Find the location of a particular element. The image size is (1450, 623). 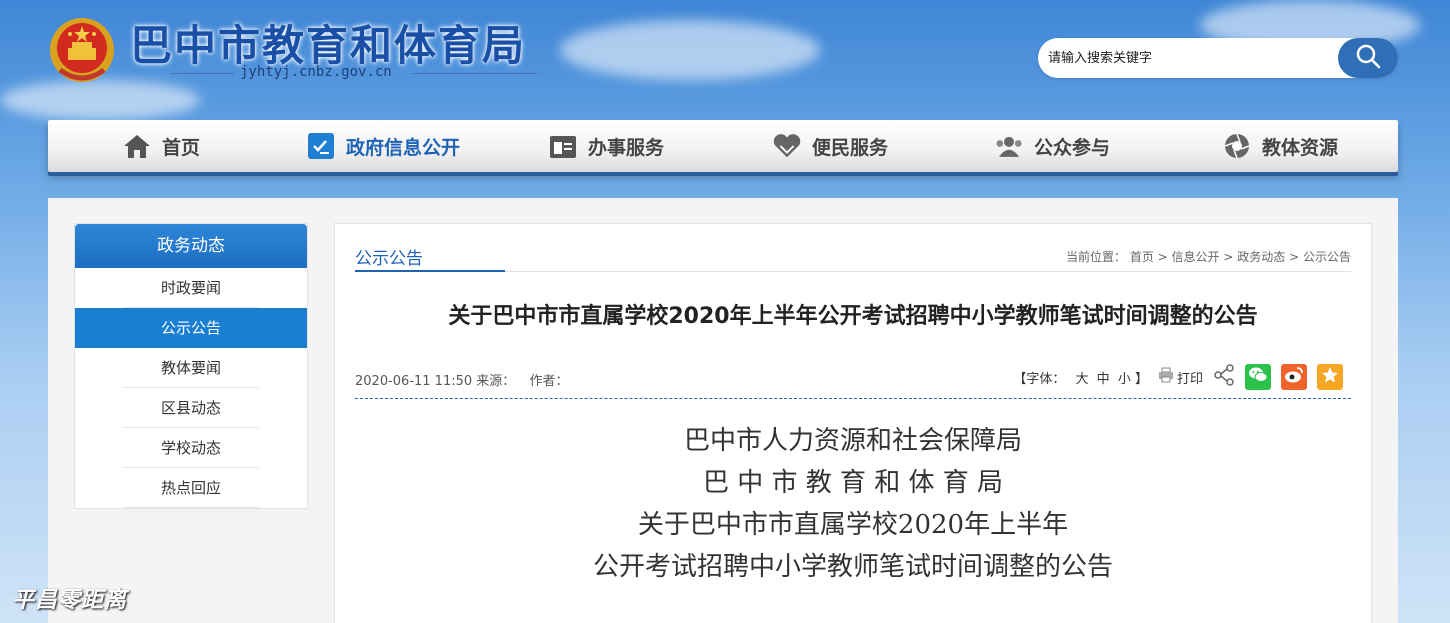

wechat-share-button is located at coordinates (1258, 377).